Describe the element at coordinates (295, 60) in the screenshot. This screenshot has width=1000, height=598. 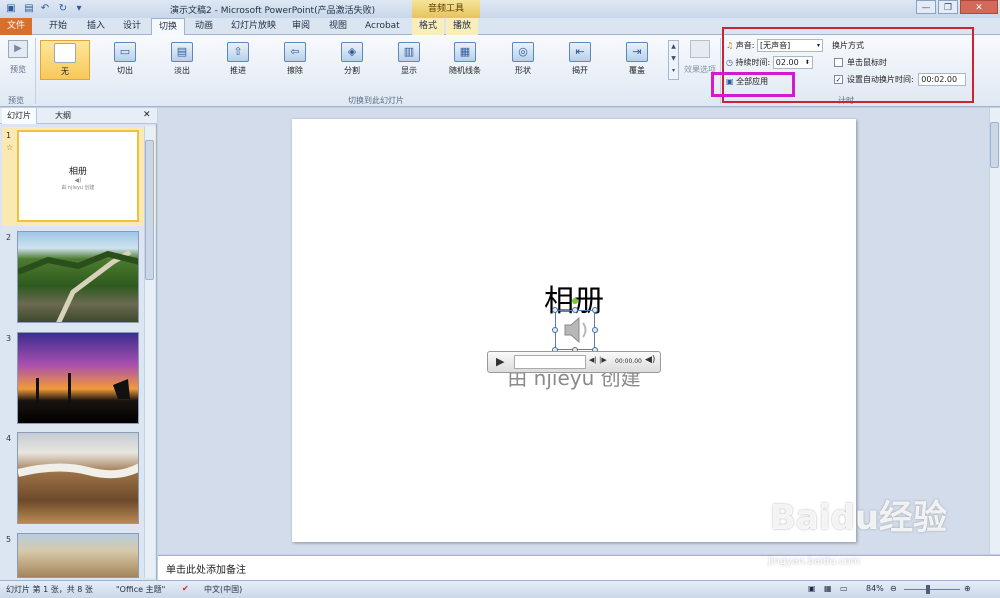
I see `transition-wipe: ⇦ 擦除` at that location.